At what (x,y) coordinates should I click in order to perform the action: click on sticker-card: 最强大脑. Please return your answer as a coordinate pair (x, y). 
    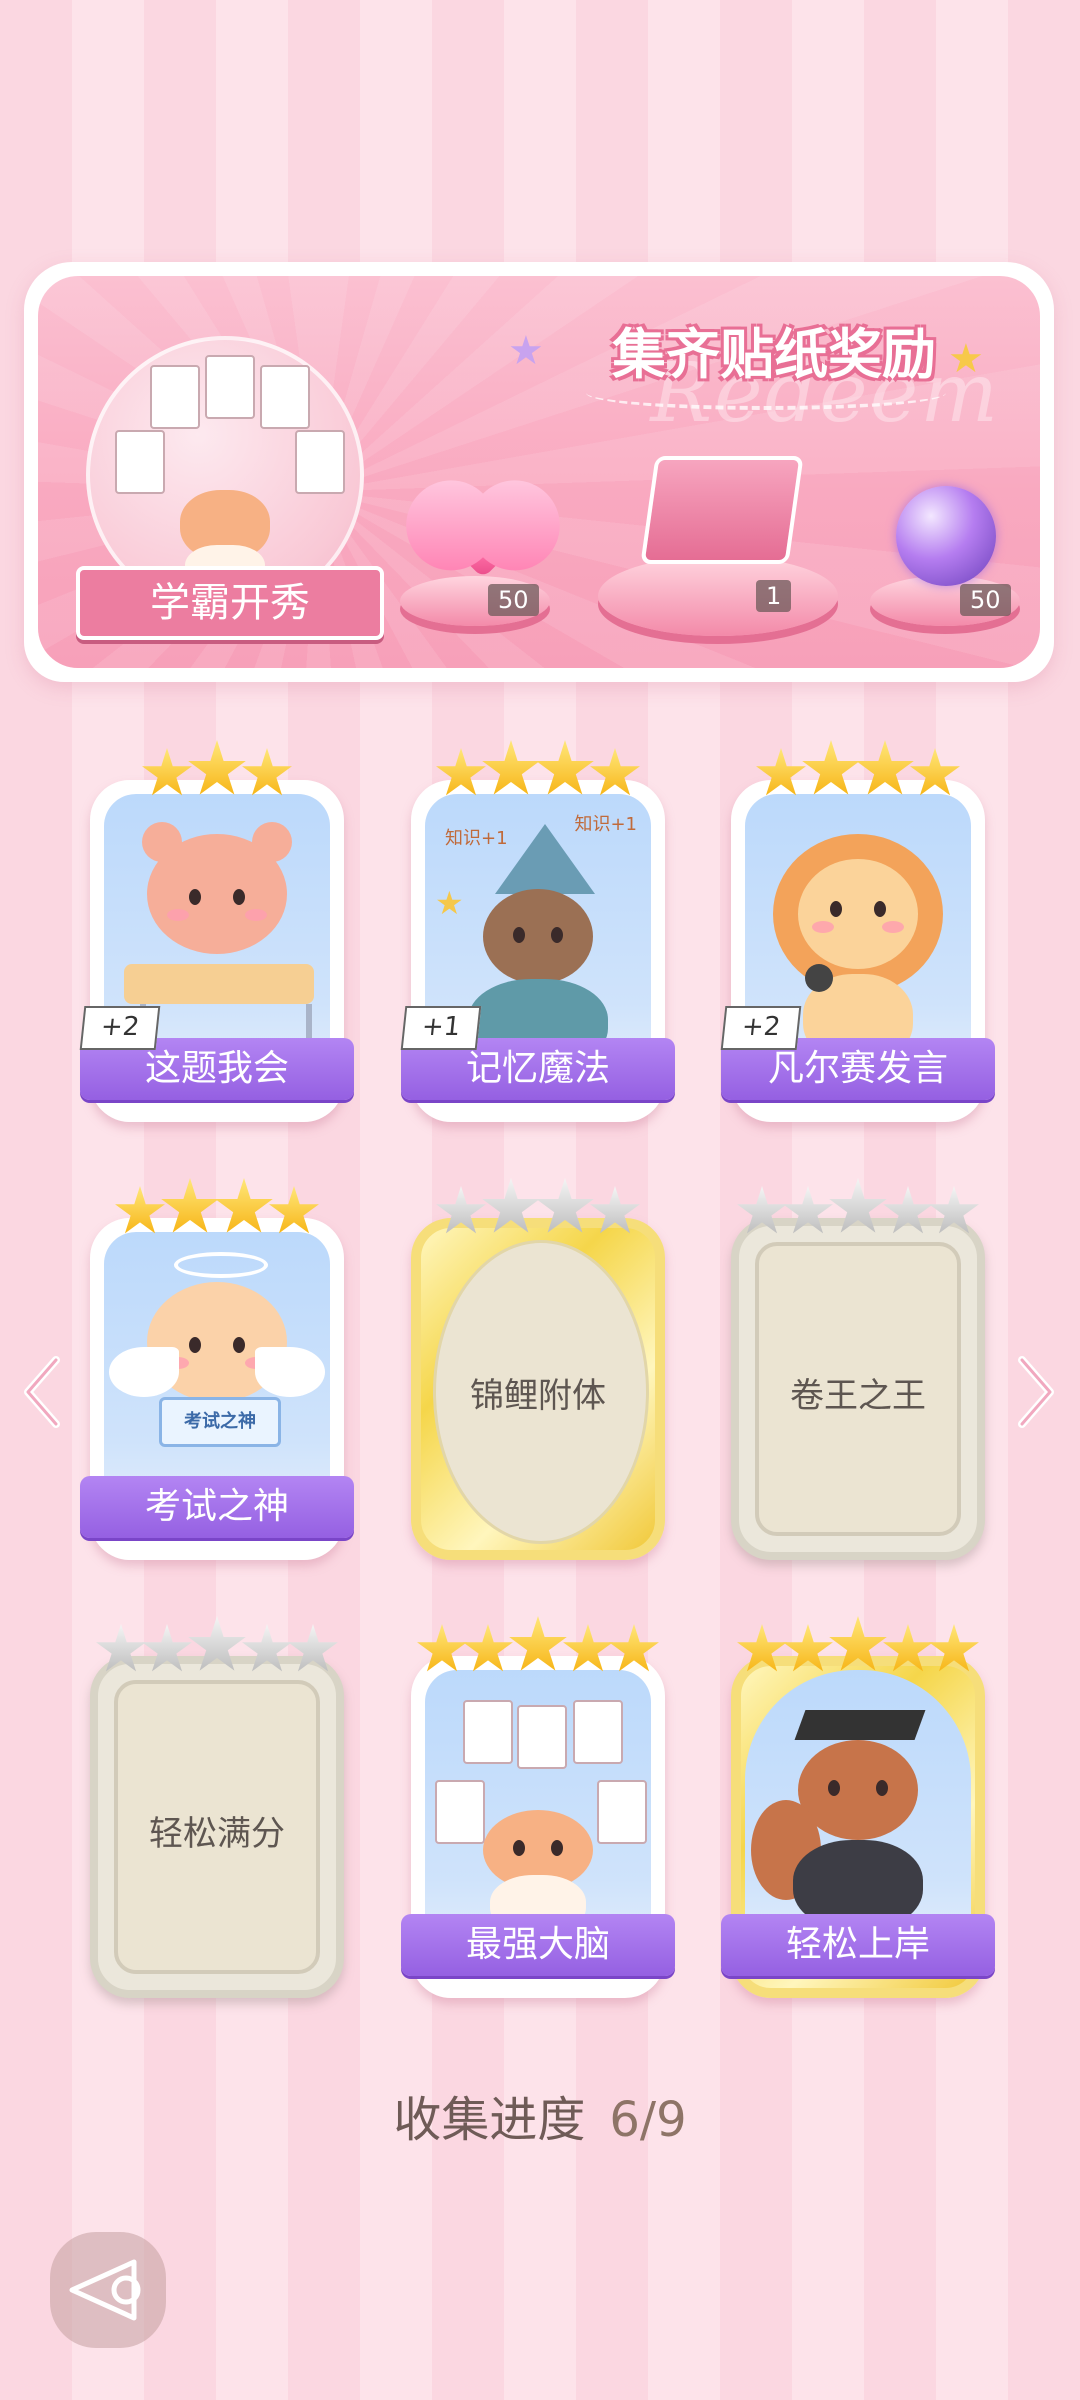
    Looking at the image, I should click on (538, 1807).